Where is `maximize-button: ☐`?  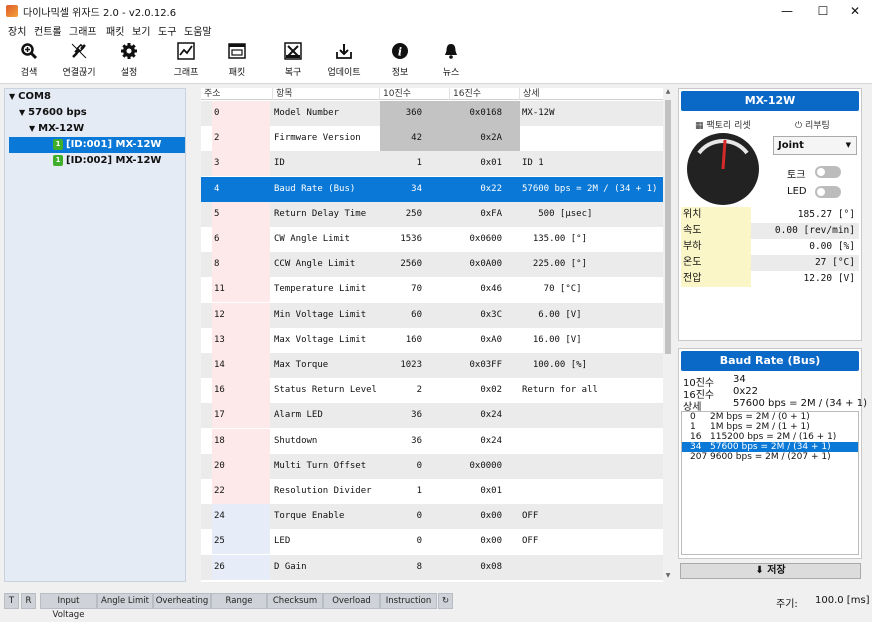 maximize-button: ☐ is located at coordinates (823, 11).